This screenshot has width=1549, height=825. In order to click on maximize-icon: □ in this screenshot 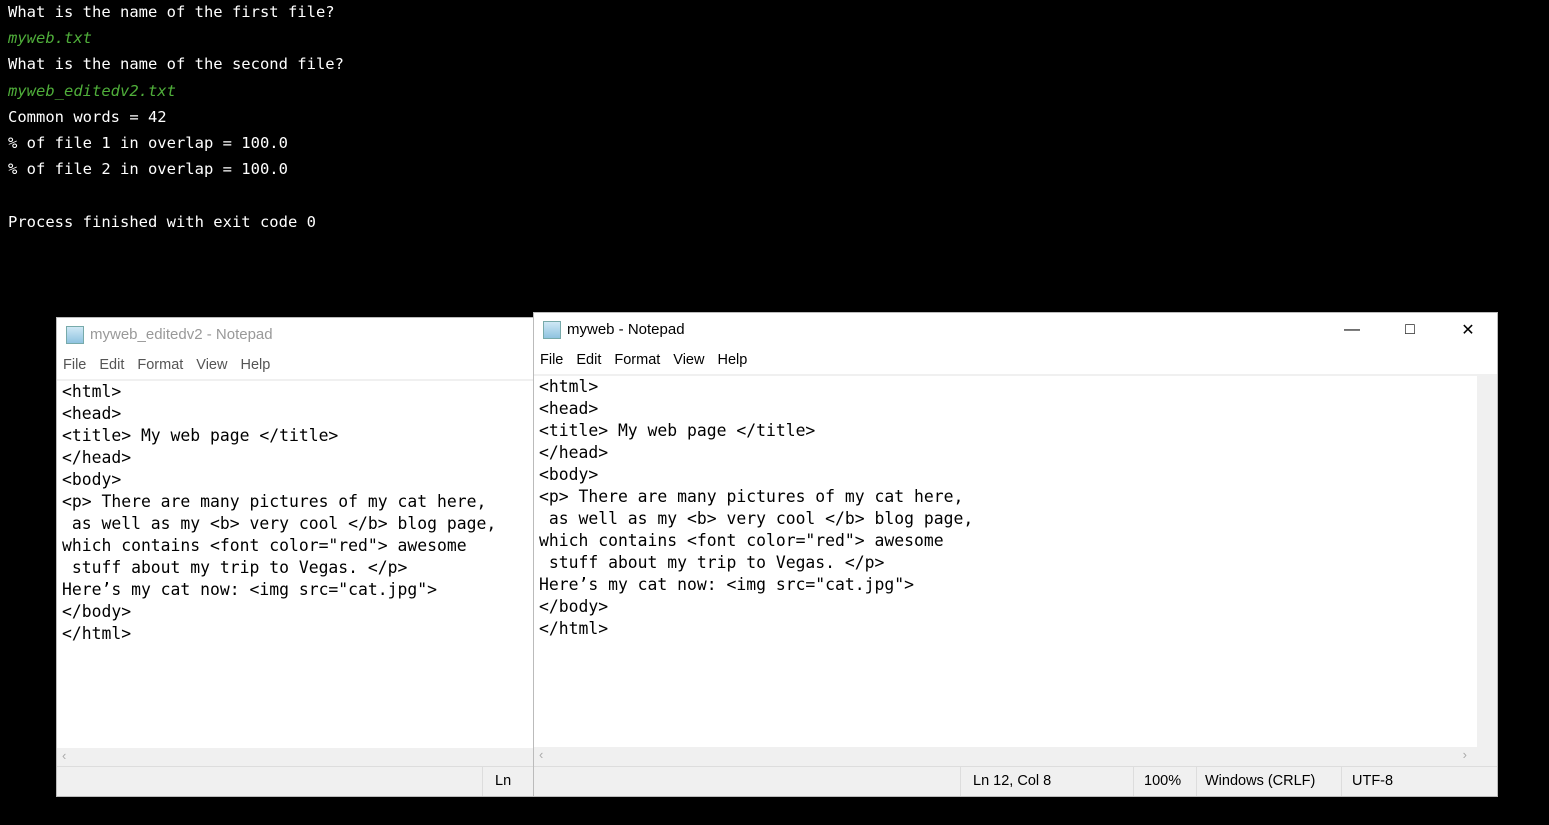, I will do `click(1410, 329)`.